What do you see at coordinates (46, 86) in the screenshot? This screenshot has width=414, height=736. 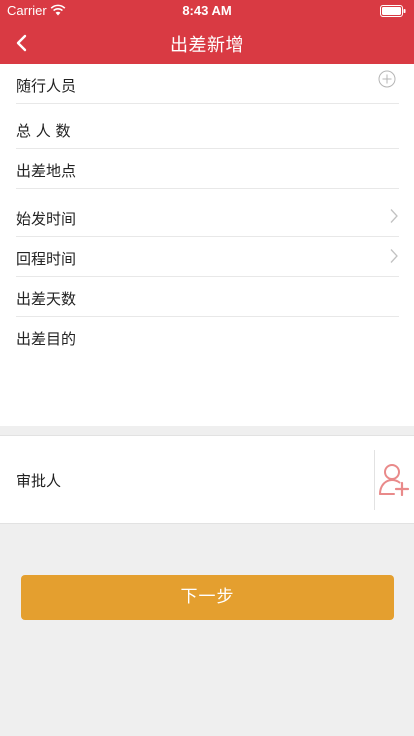 I see `field-label: 随行人员` at bounding box center [46, 86].